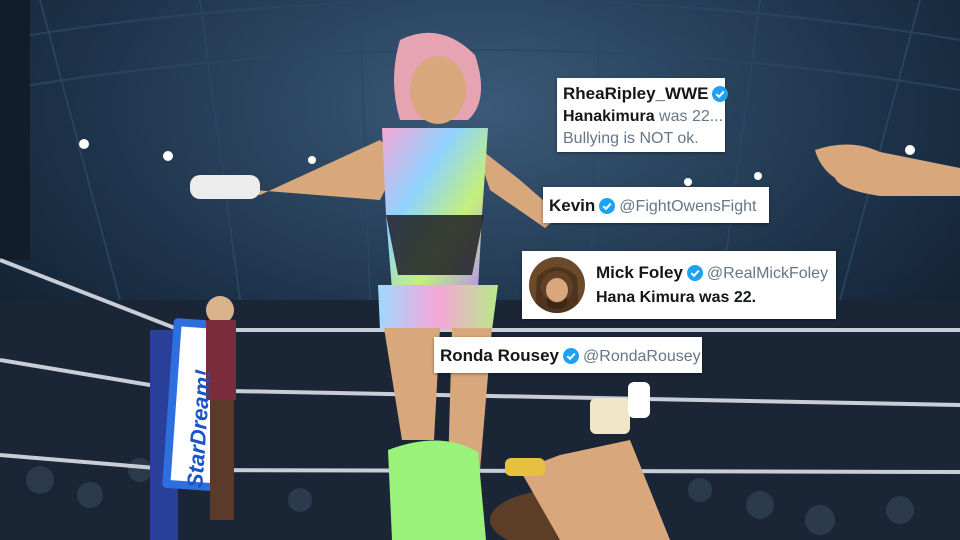  I want to click on ring-sign-text: StarDream!, so click(198, 429).